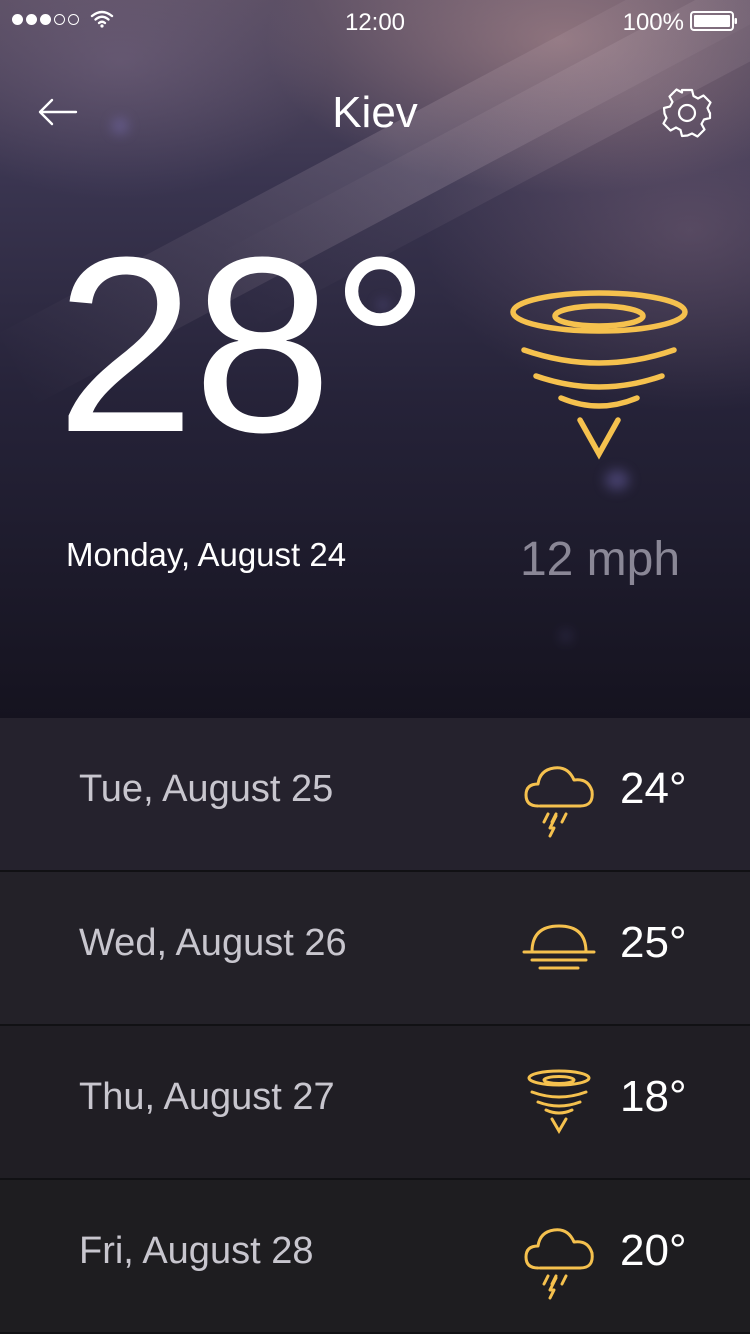 The image size is (750, 1334). I want to click on forecast-row: Thu, August 27 18°, so click(375, 1103).